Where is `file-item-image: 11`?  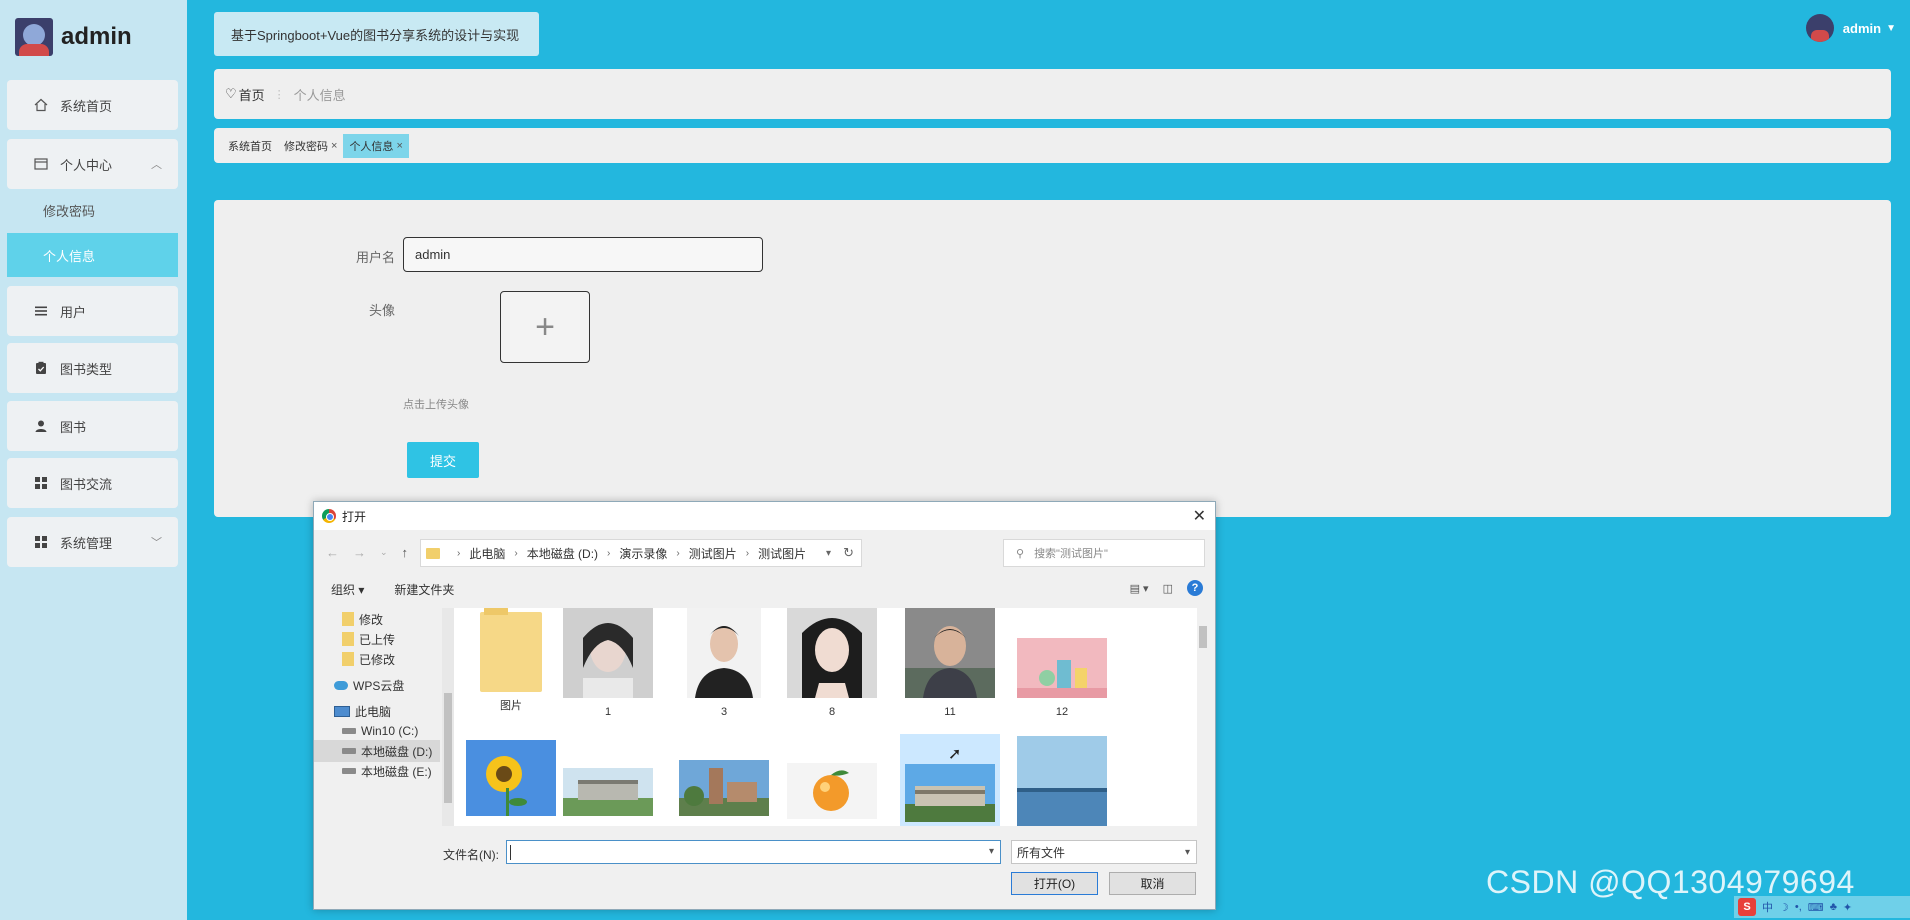
file-item-image: 11 is located at coordinates (950, 663).